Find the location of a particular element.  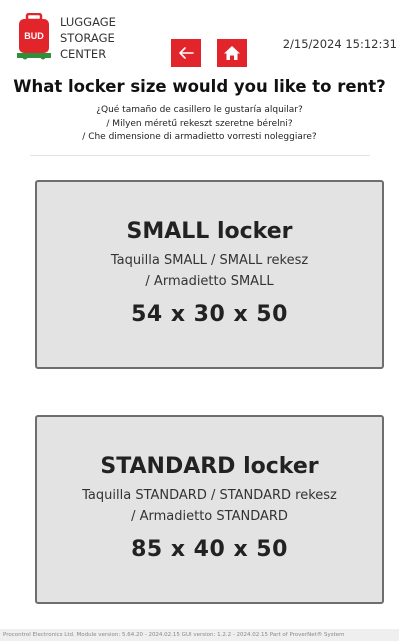

locker-dimensions: 54 x 30 x 50 is located at coordinates (209, 314).